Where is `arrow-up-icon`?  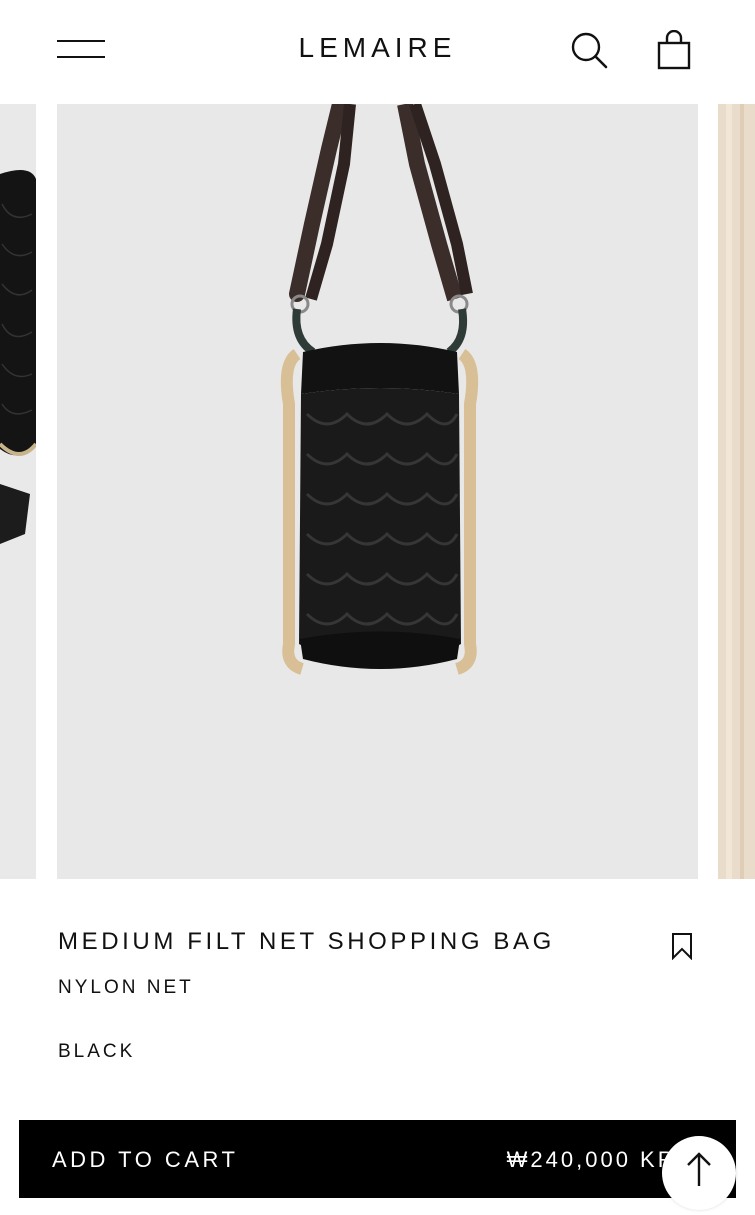 arrow-up-icon is located at coordinates (699, 1173).